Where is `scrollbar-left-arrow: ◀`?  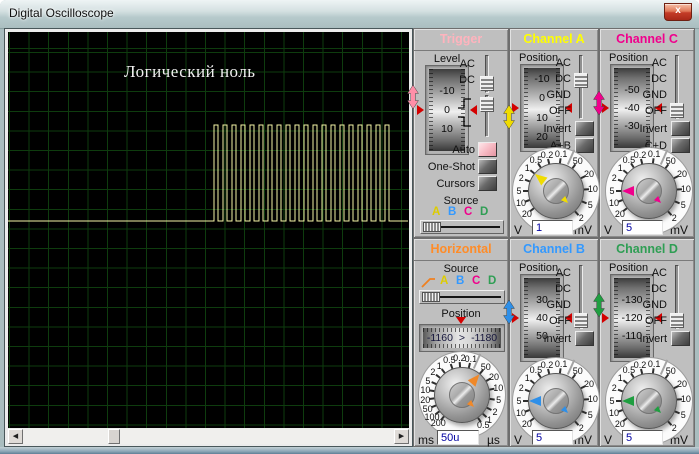 scrollbar-left-arrow: ◀ is located at coordinates (15, 436).